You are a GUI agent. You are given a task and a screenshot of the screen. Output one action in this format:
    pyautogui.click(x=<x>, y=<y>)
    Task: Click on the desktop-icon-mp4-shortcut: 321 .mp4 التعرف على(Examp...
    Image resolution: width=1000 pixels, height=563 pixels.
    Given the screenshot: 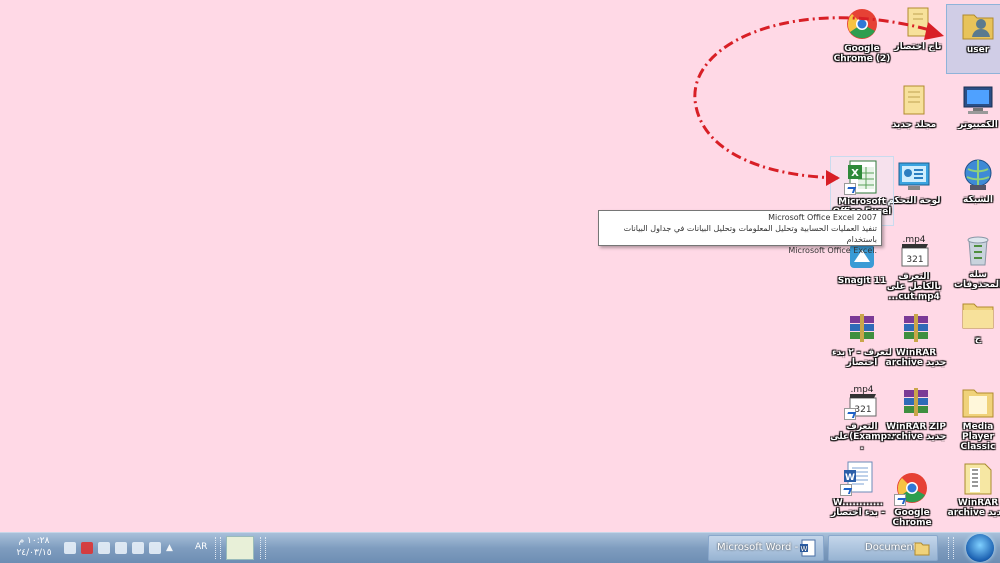 What is the action you would take?
    pyautogui.click(x=862, y=417)
    